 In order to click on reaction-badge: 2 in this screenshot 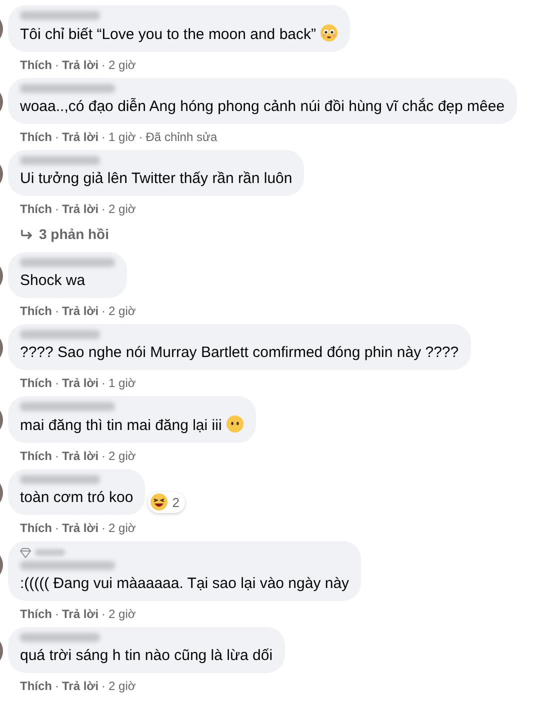, I will do `click(167, 502)`.